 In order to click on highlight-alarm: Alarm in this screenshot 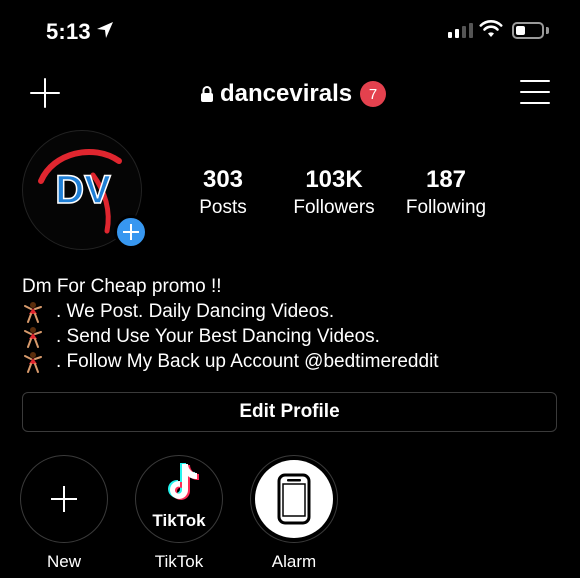, I will do `click(294, 513)`.